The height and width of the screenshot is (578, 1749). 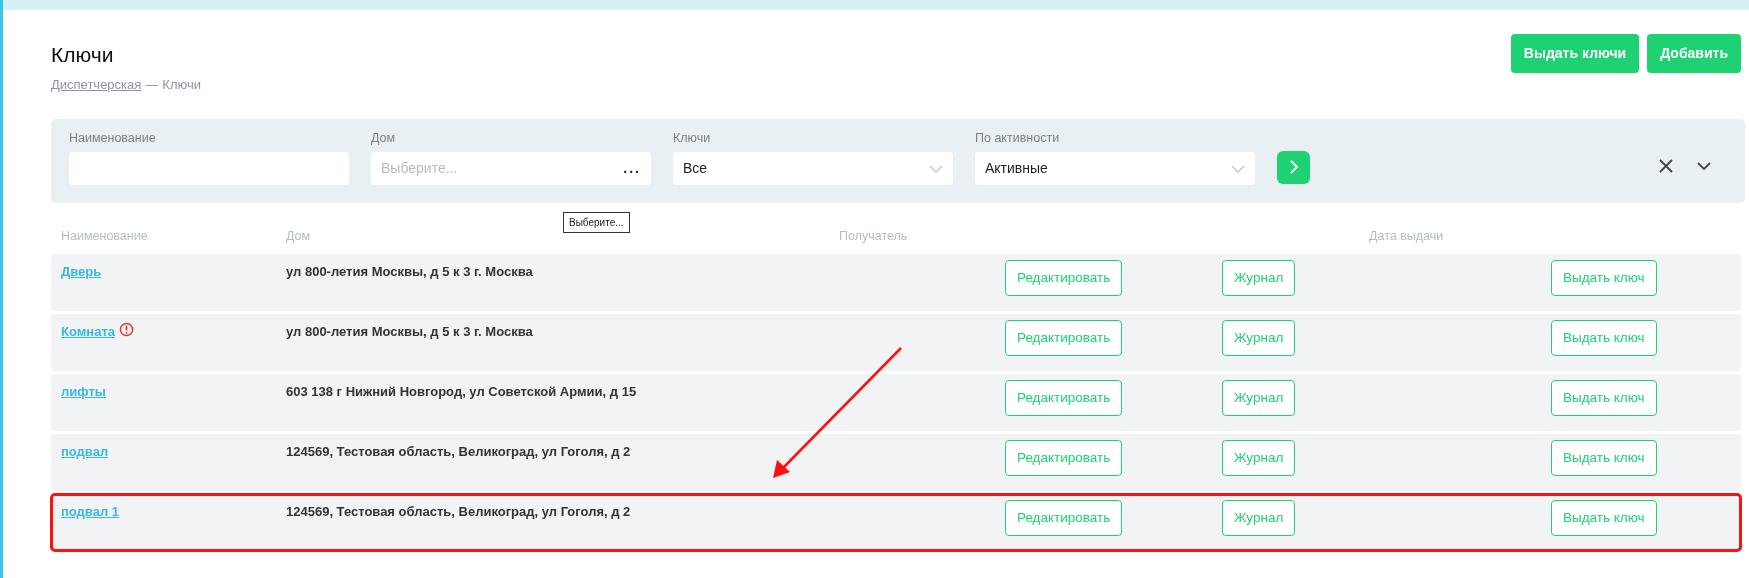 I want to click on page-title: Ключи, so click(x=83, y=55).